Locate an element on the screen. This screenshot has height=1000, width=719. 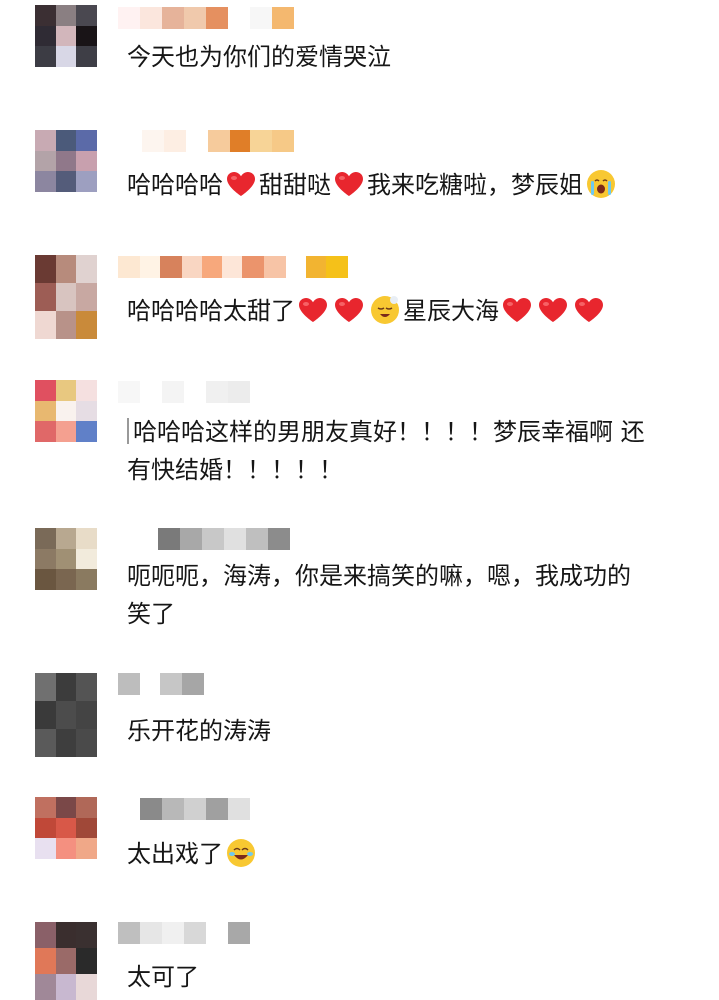
comment-text: 哈哈哈这样的男朋友真好！！！！梦辰幸福啊 还有快结婚！！！！！ is located at coordinates (407, 451).